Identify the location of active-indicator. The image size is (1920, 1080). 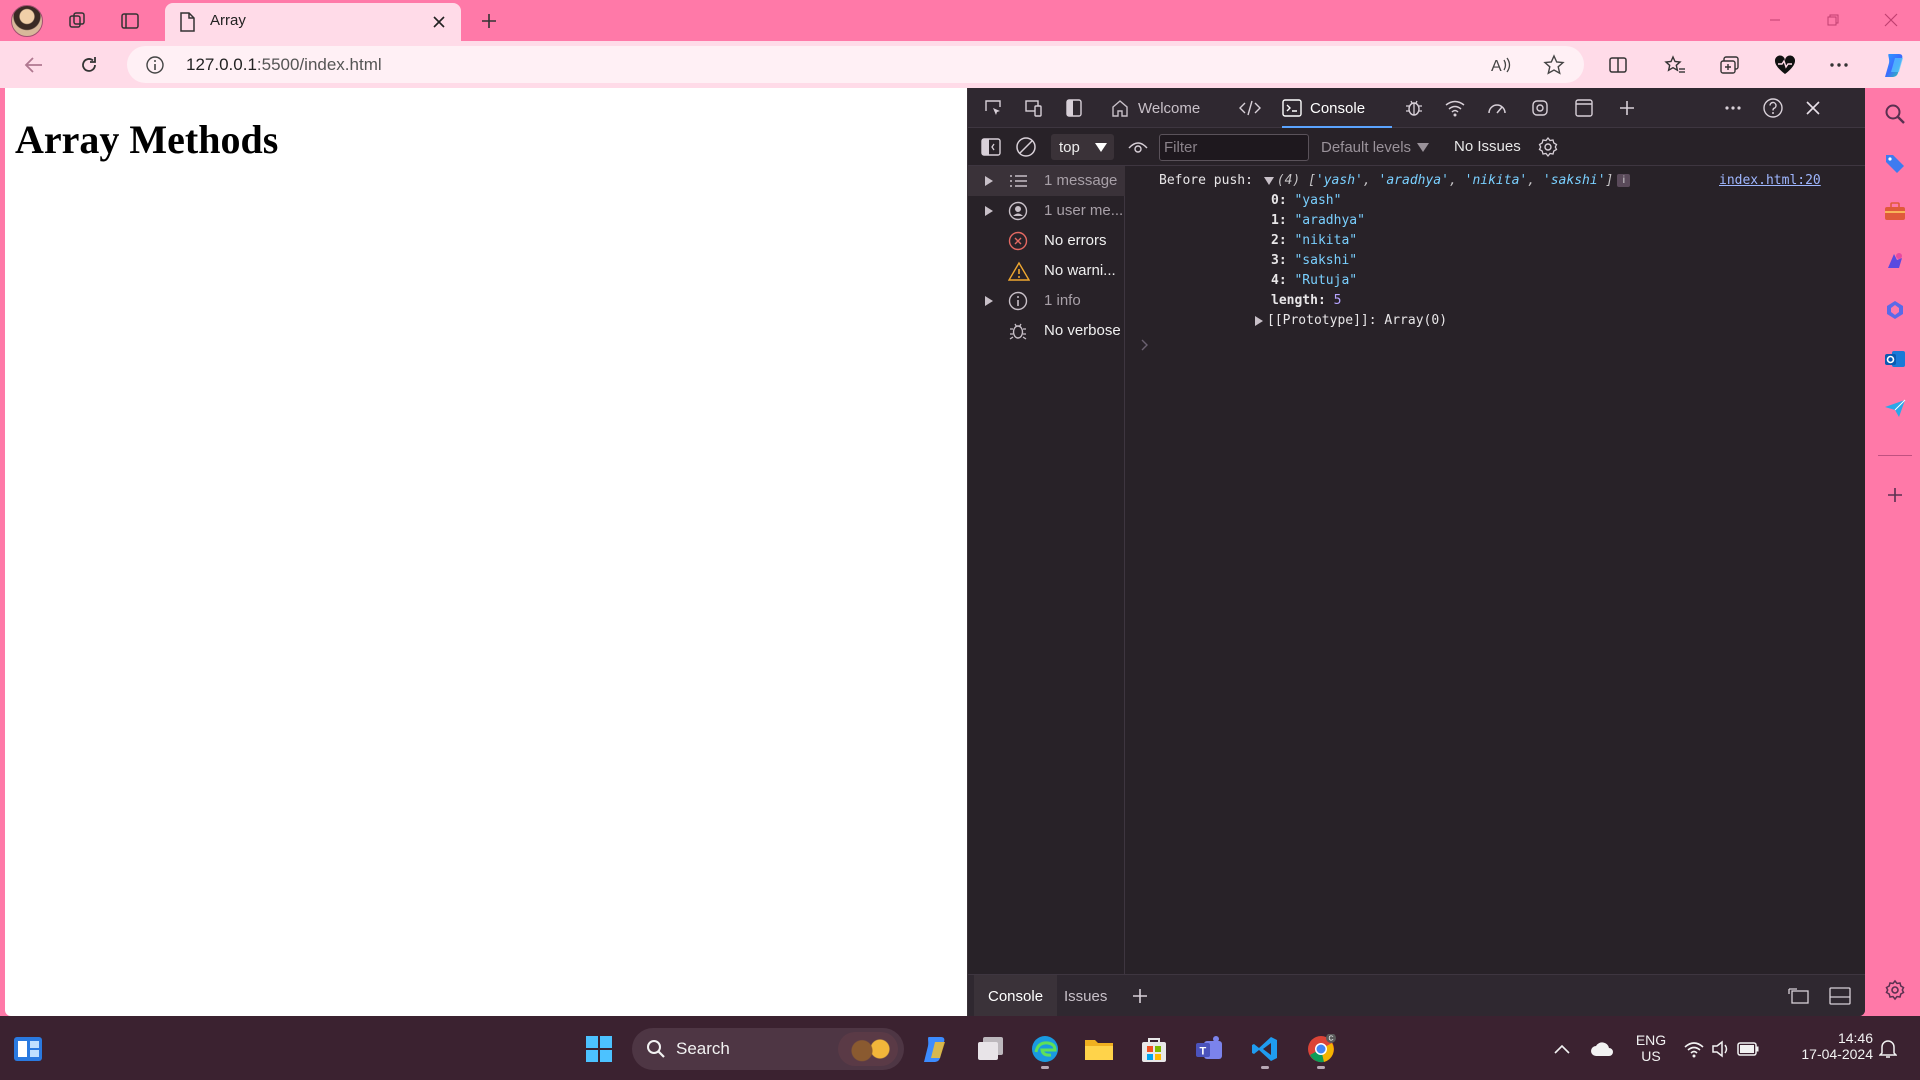
(1045, 1067).